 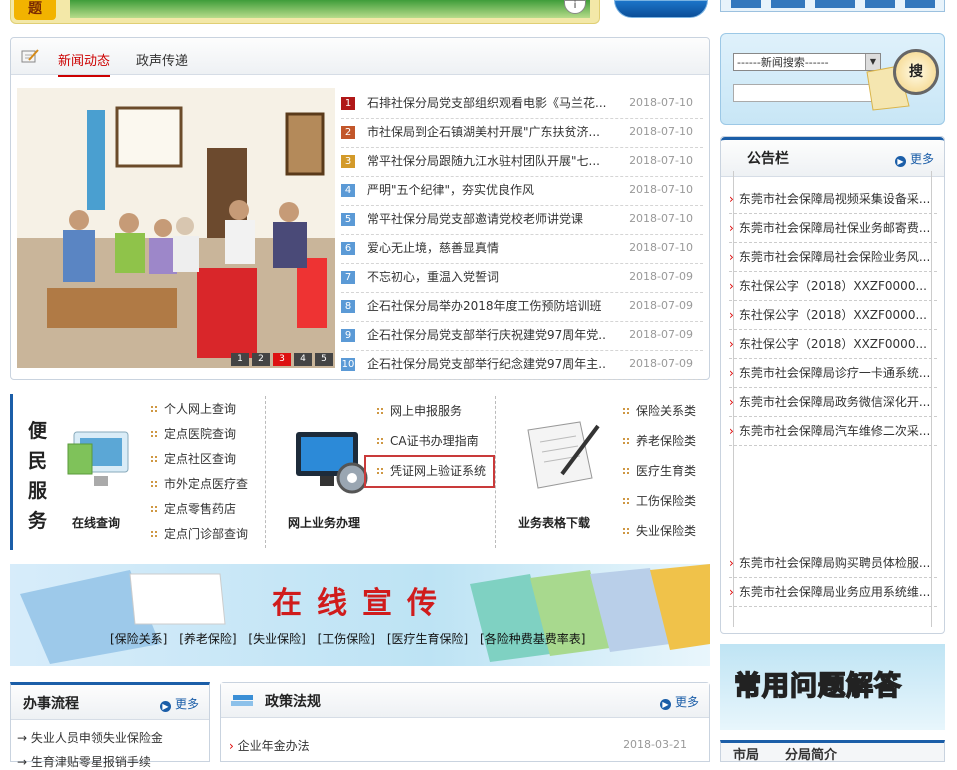 I want to click on form-link: 失业保险类, so click(x=659, y=530).